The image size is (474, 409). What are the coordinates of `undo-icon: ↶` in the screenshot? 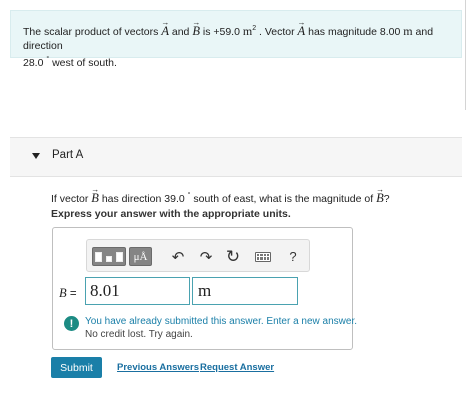 It's located at (178, 256).